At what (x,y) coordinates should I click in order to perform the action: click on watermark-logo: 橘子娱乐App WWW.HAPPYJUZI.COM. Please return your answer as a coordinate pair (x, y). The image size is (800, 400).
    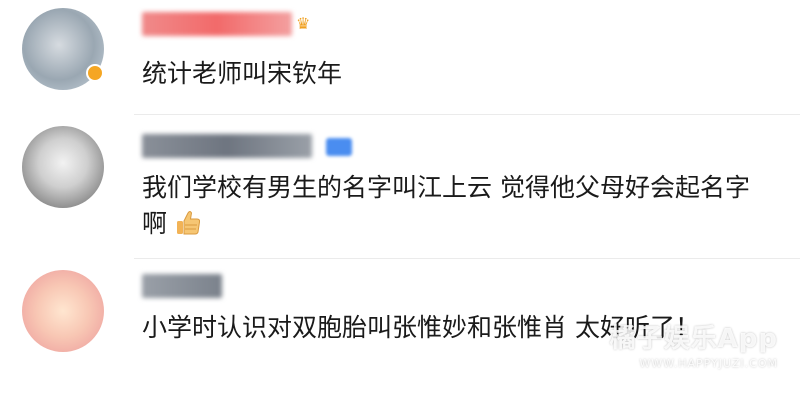
    Looking at the image, I should click on (694, 344).